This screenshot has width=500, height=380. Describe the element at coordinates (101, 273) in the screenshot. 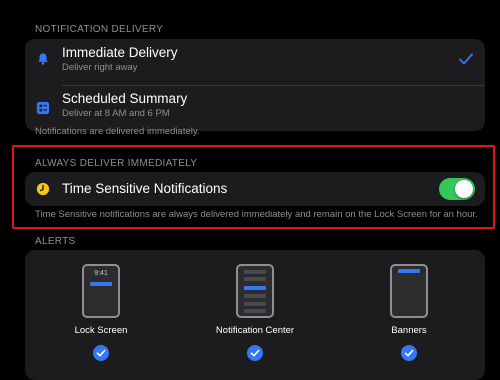

I see `lock-screen-time: 9:41` at that location.